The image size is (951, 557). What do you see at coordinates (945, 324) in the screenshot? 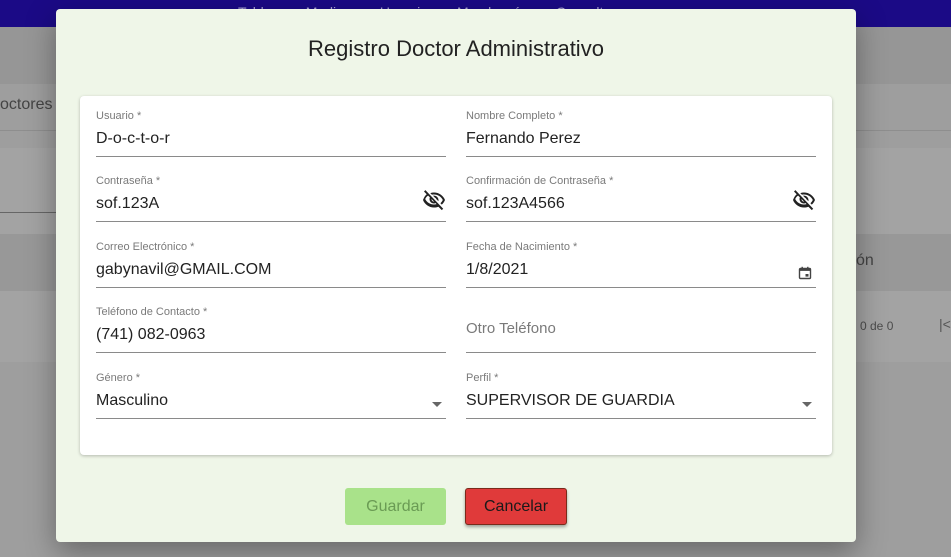
I see `first-page-button: |<` at bounding box center [945, 324].